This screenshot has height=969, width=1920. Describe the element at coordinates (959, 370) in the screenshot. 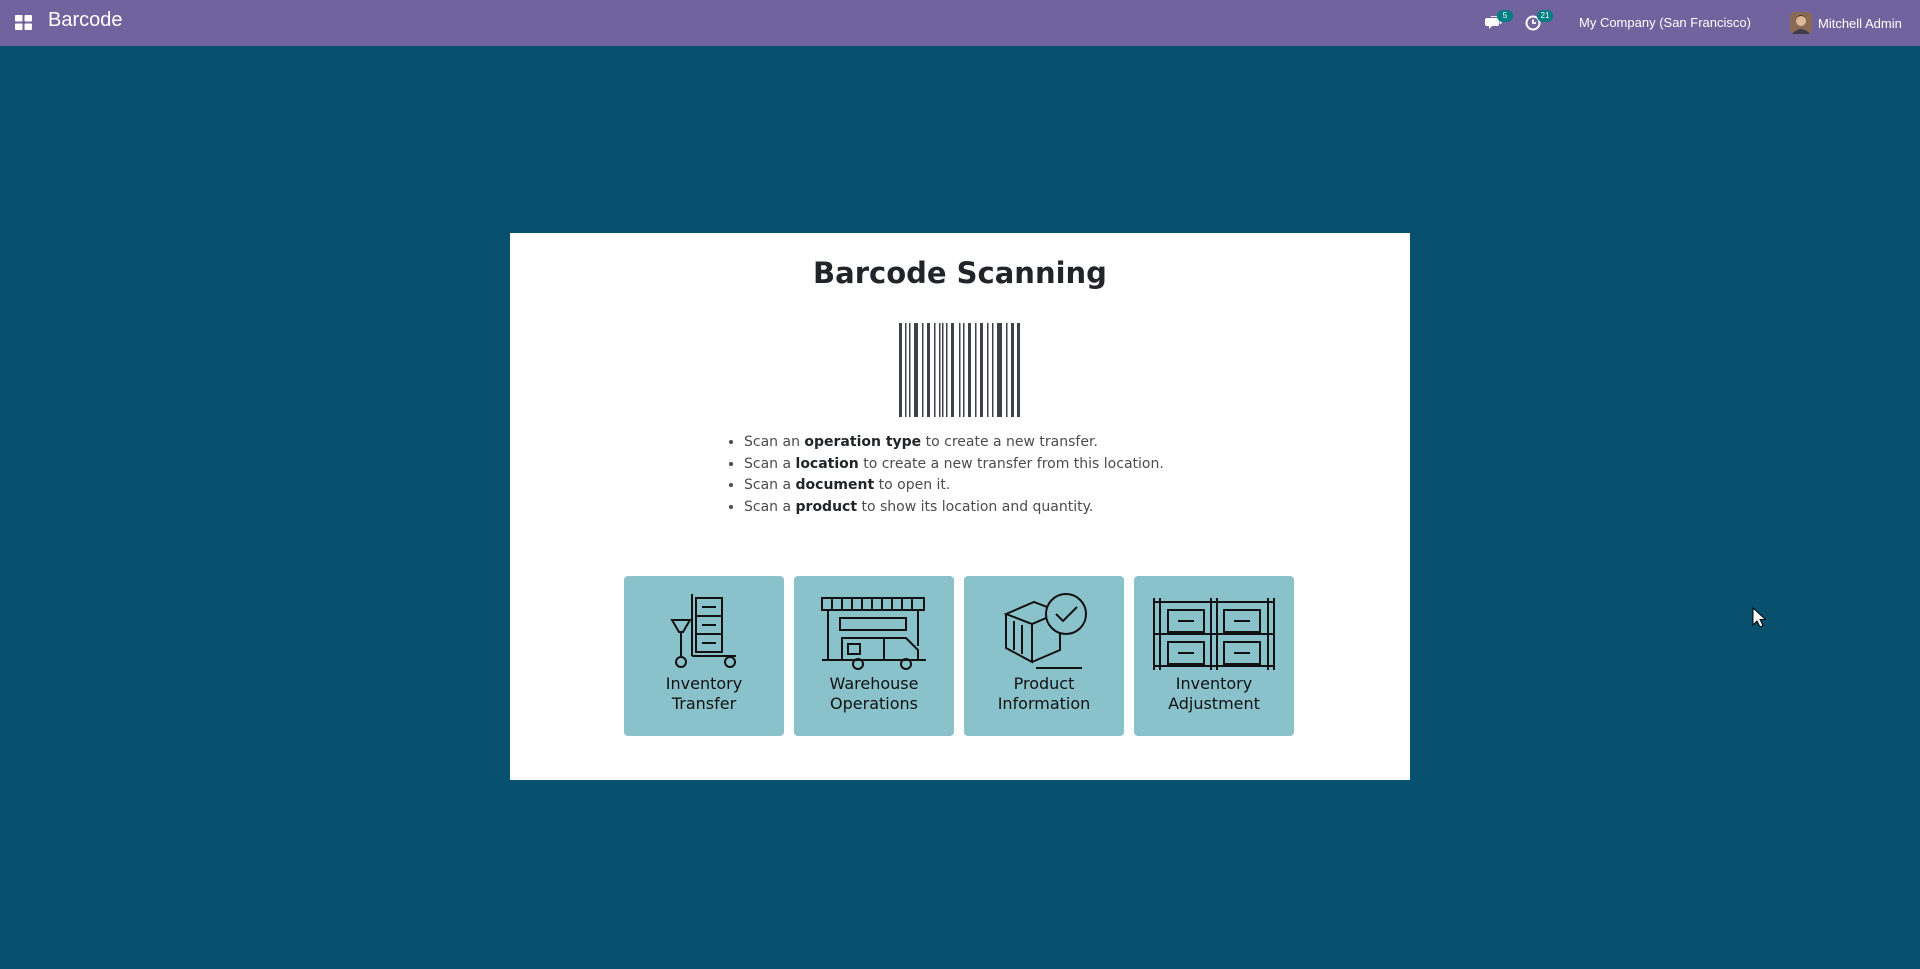

I see `barcode-icon` at that location.